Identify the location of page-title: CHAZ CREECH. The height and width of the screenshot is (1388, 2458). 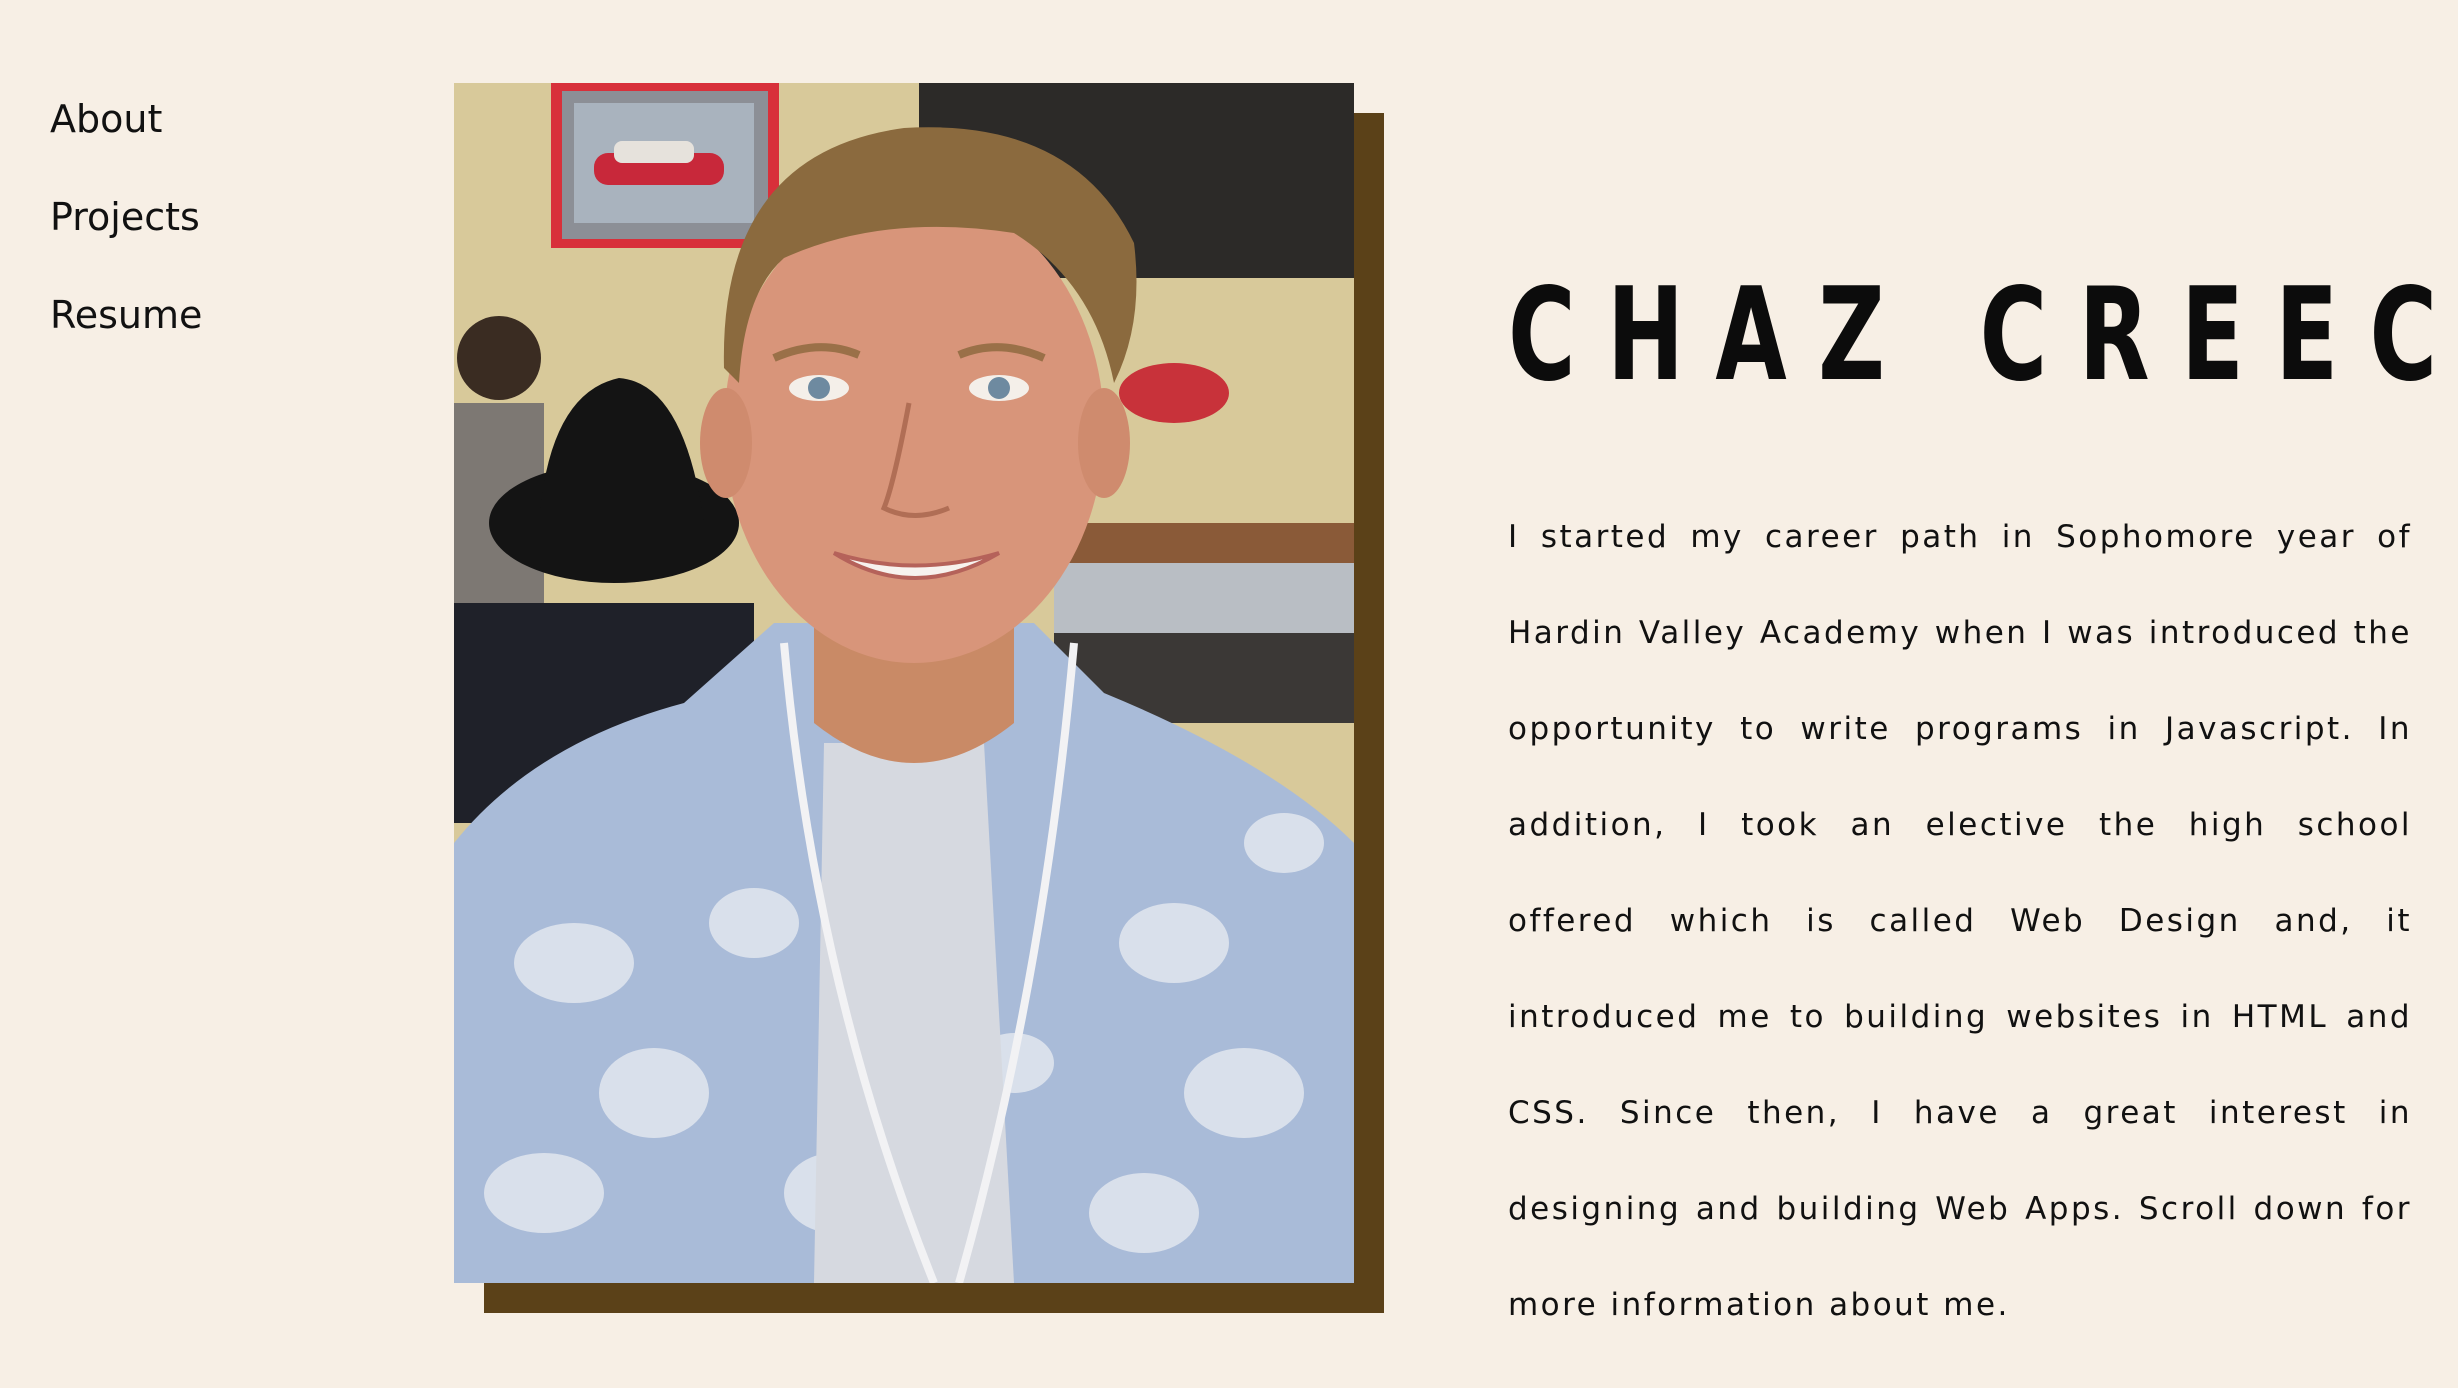
(1983, 335).